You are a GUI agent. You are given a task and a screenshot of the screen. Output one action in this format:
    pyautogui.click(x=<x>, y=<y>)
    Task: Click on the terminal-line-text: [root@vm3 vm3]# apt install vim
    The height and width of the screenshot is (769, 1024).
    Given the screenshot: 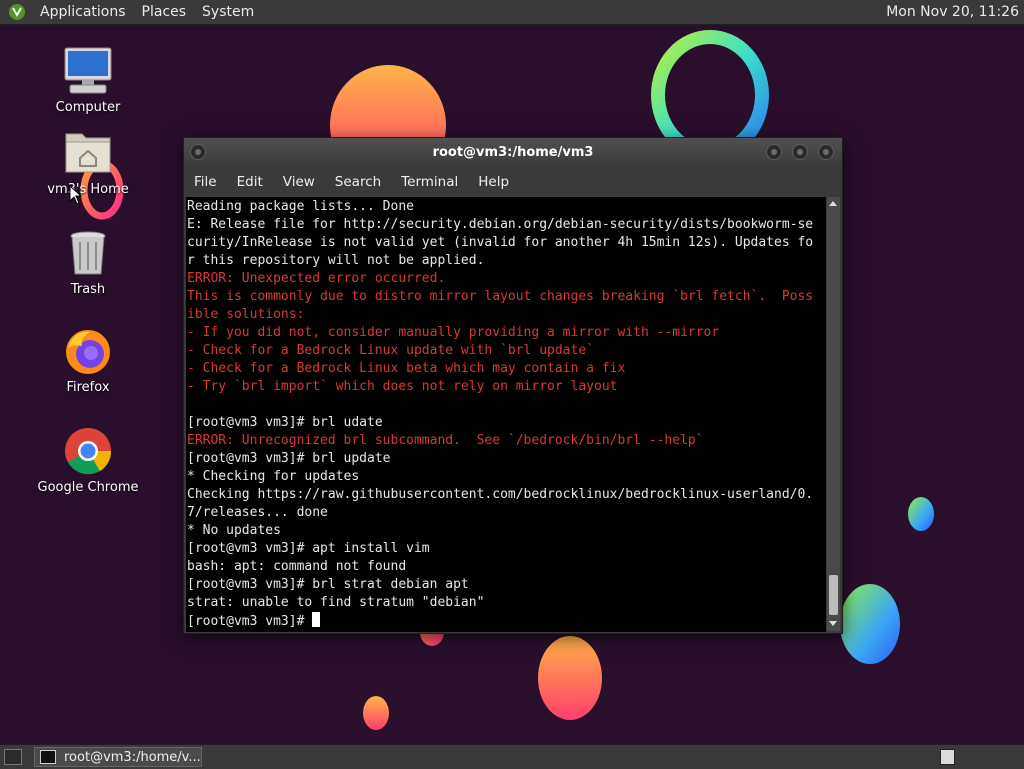 What is the action you would take?
    pyautogui.click(x=308, y=548)
    